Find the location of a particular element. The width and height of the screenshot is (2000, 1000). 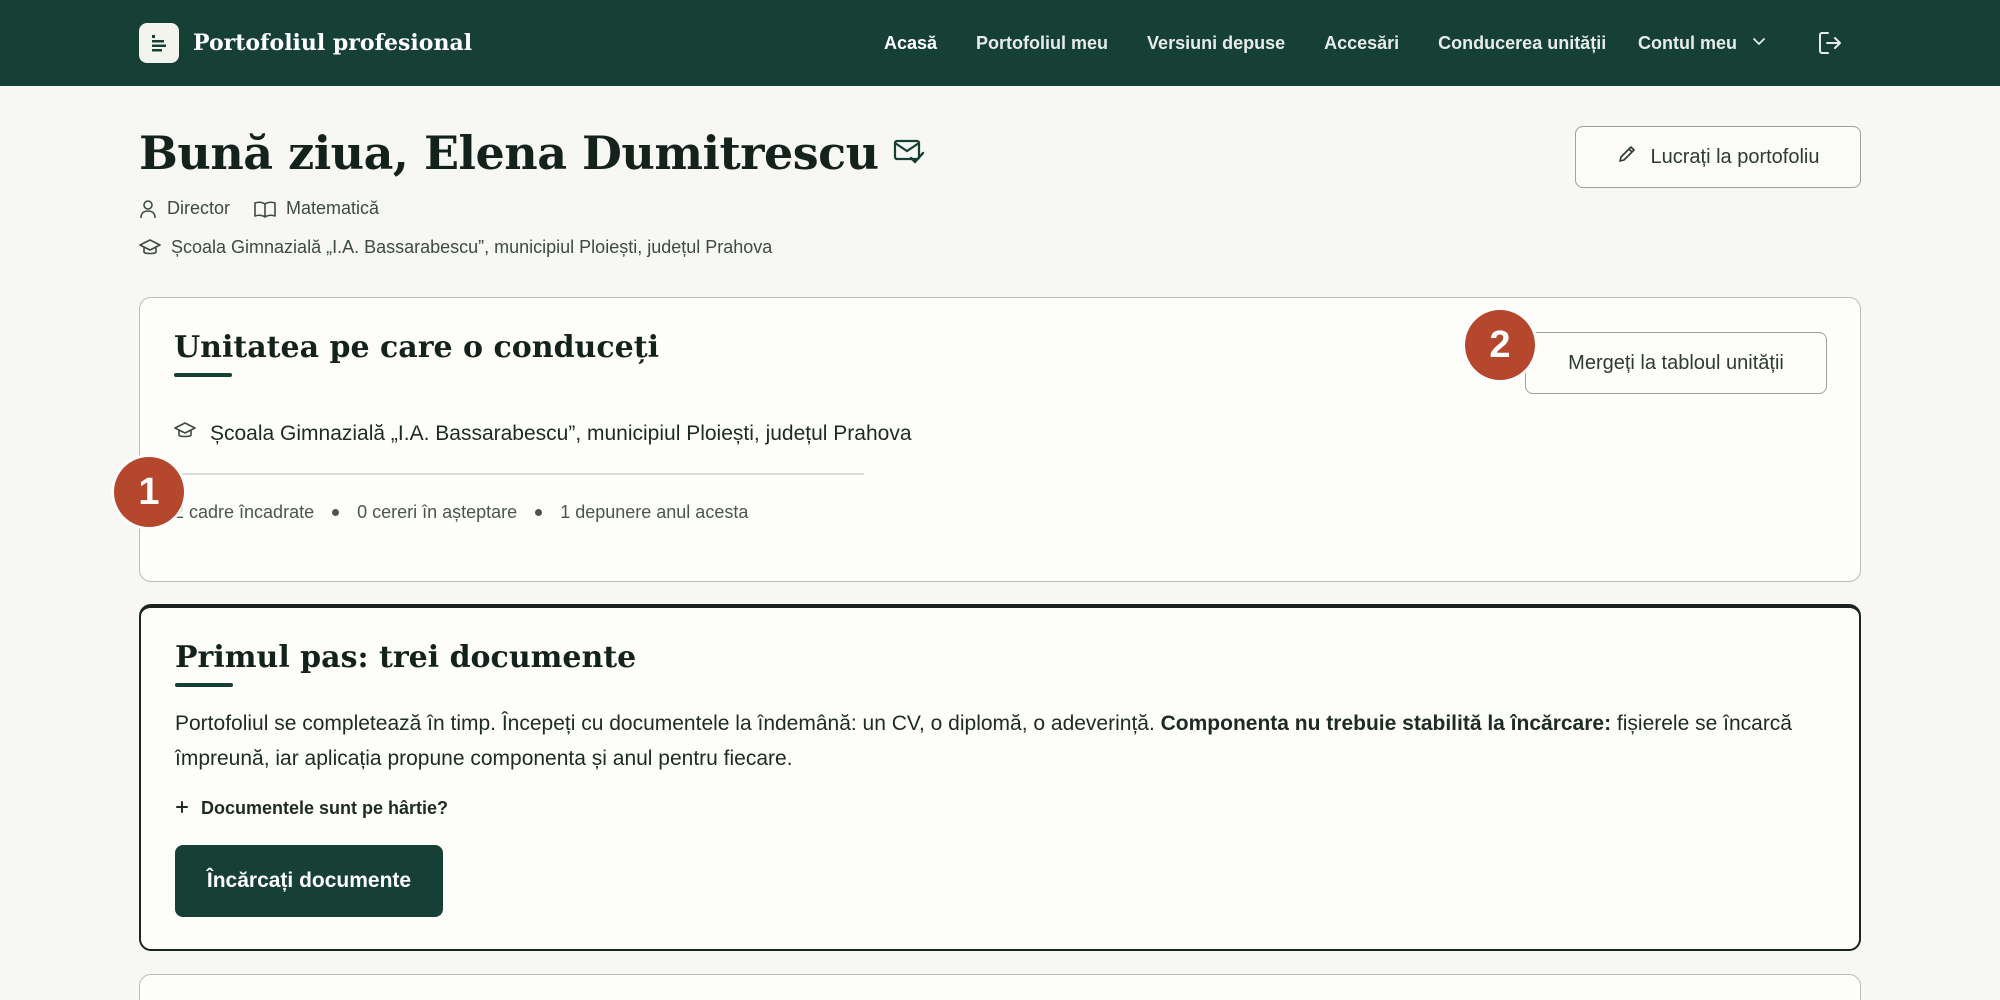

page-title-row: Bună ziua, Elena Dumitrescu is located at coordinates (532, 153).